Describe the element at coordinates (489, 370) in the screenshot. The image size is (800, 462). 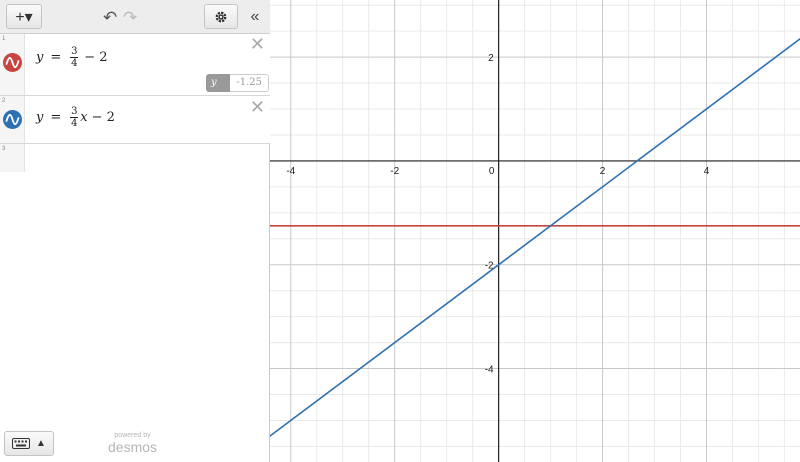
I see `y-tick-label: -4` at that location.